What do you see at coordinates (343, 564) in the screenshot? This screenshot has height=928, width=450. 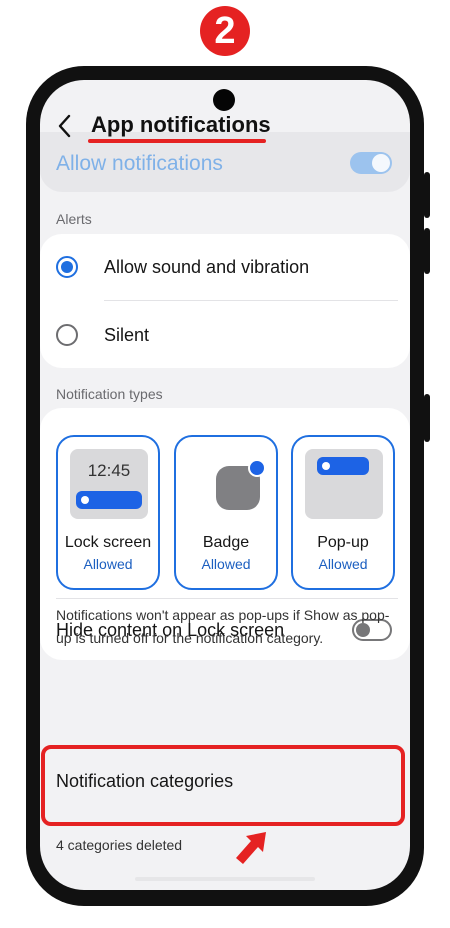 I see `popup-tile-status: Allowed` at bounding box center [343, 564].